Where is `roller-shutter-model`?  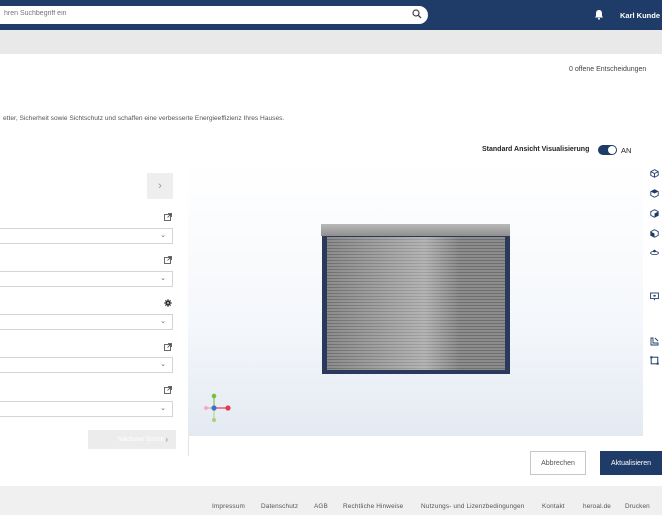
roller-shutter-model is located at coordinates (415, 299).